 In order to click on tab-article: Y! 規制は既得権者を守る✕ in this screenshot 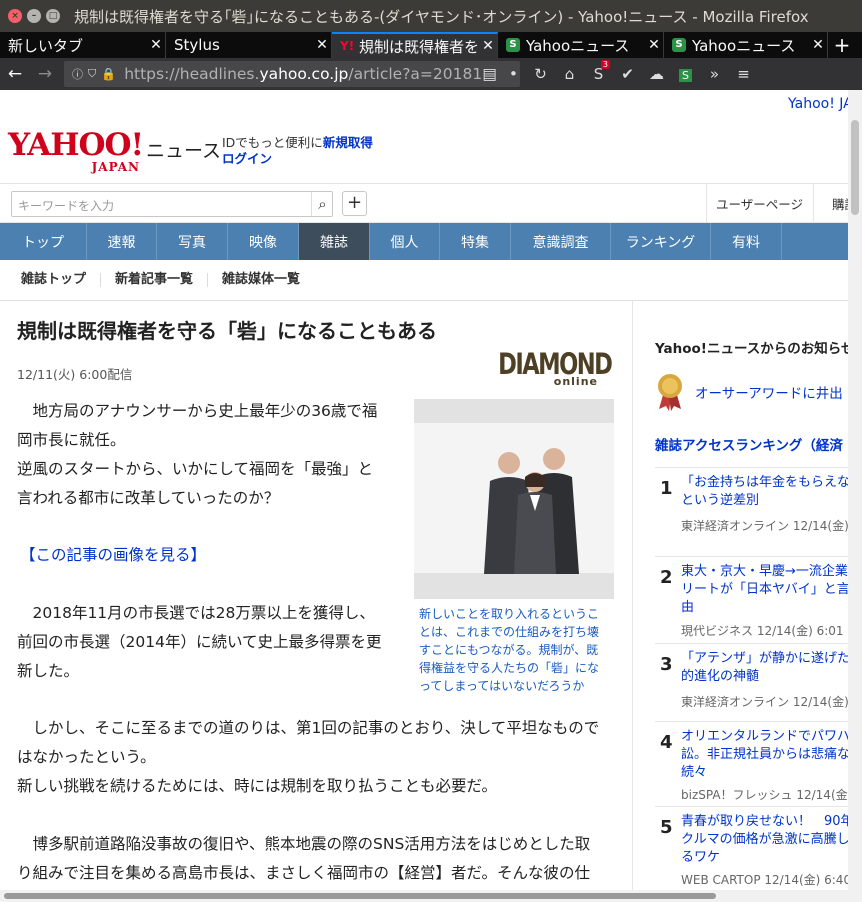, I will do `click(415, 45)`.